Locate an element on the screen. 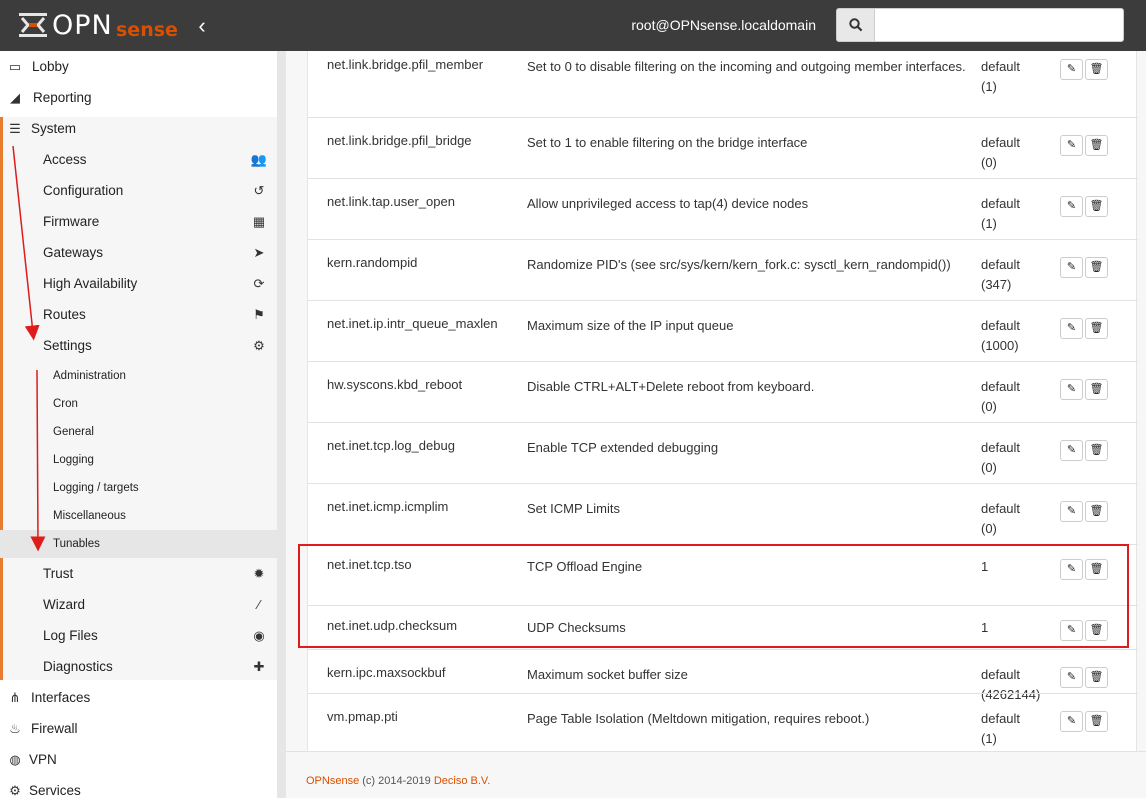 The width and height of the screenshot is (1146, 798). logged-in-user: root@OPNsense.localdomain is located at coordinates (708, 25).